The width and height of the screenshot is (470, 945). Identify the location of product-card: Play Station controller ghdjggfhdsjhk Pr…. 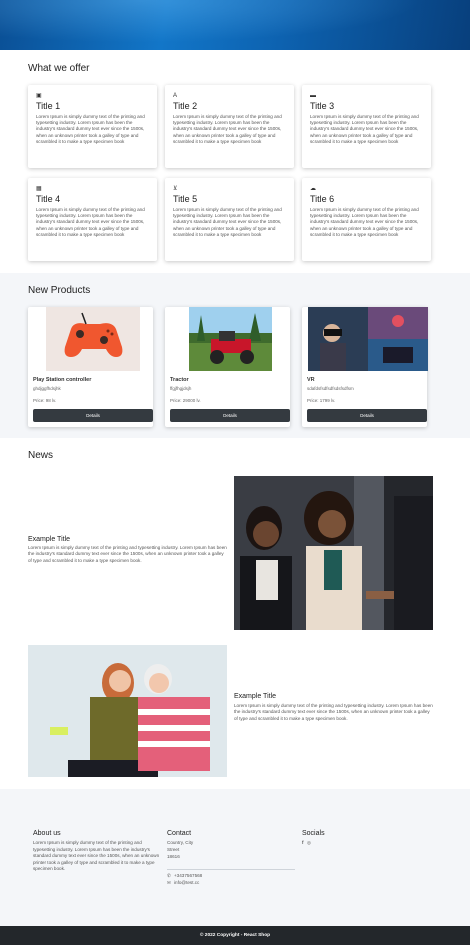
(90, 367).